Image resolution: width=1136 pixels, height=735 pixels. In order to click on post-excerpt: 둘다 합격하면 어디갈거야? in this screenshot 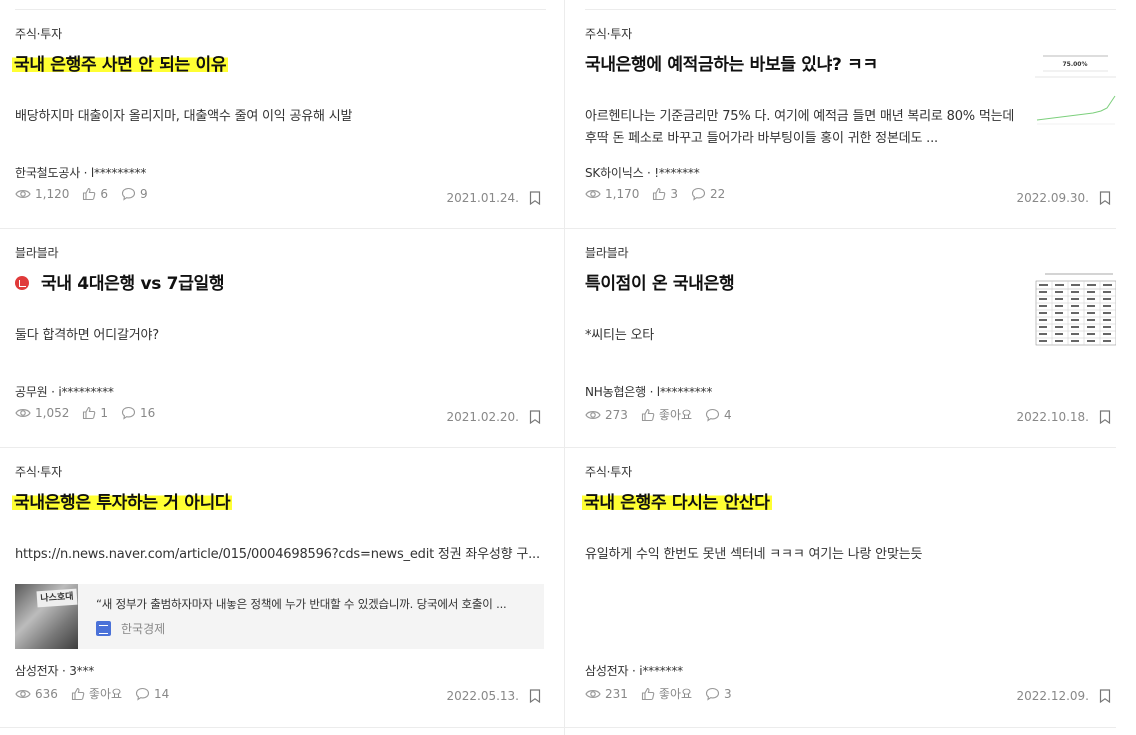, I will do `click(230, 336)`.